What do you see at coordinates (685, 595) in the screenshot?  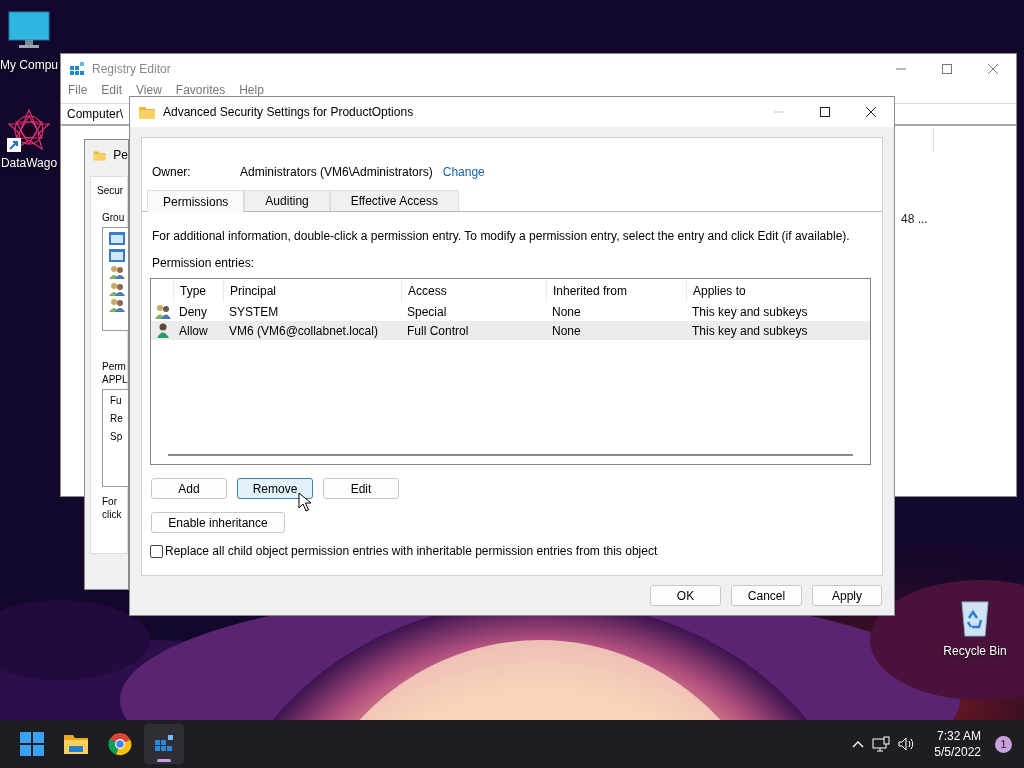 I see `button: OK` at bounding box center [685, 595].